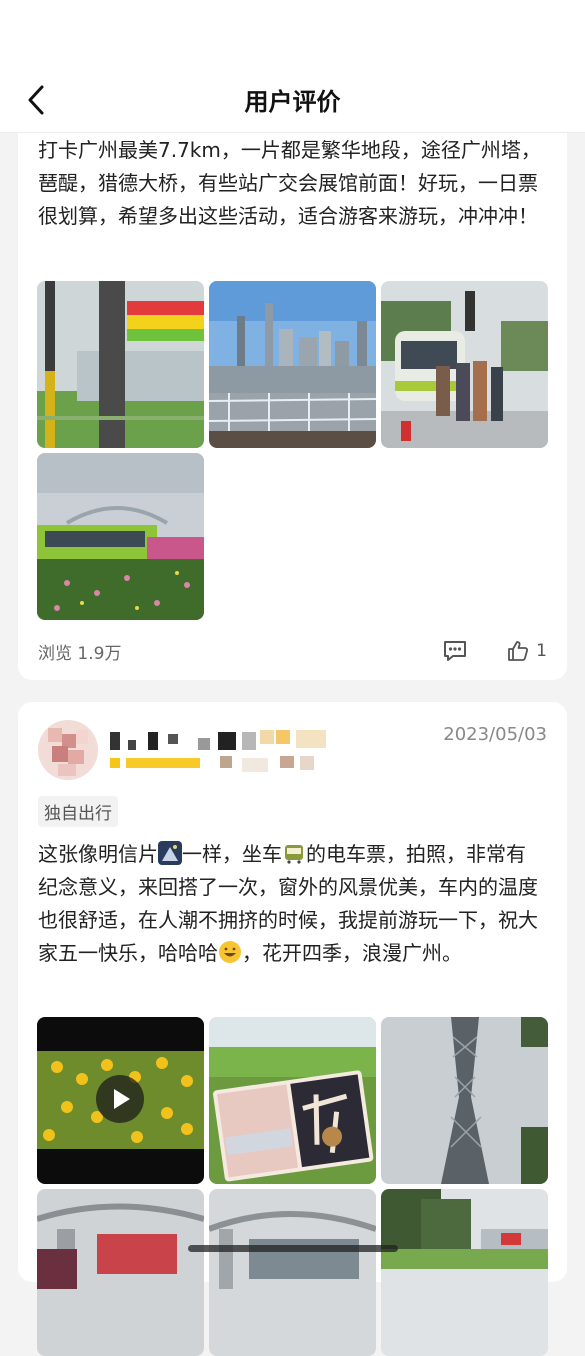 The height and width of the screenshot is (1356, 585). What do you see at coordinates (68, 750) in the screenshot?
I see `avatar` at bounding box center [68, 750].